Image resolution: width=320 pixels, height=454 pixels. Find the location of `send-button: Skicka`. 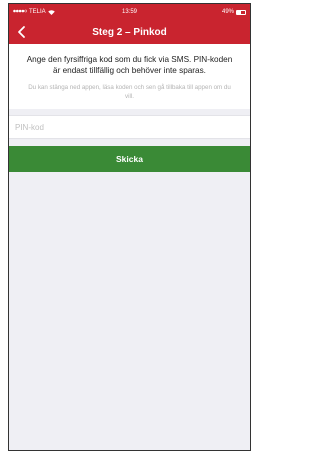

send-button: Skicka is located at coordinates (129, 159).